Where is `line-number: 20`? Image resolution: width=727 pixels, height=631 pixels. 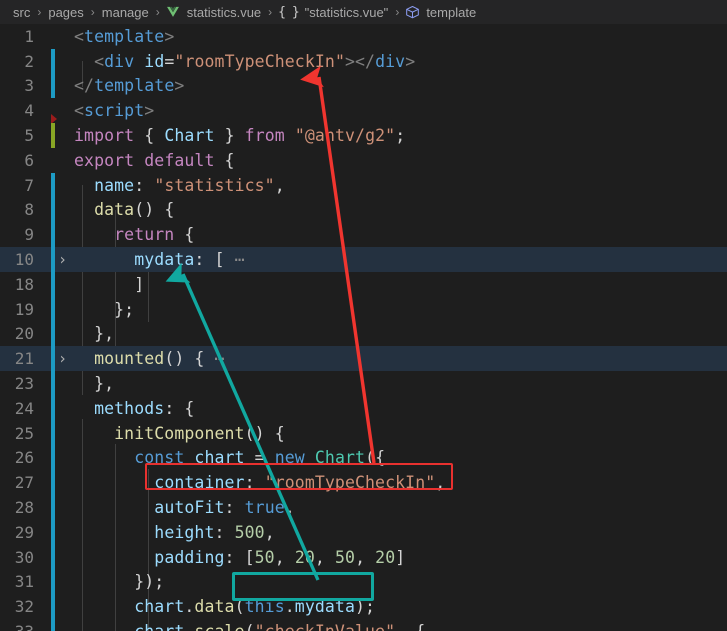 line-number: 20 is located at coordinates (24, 334).